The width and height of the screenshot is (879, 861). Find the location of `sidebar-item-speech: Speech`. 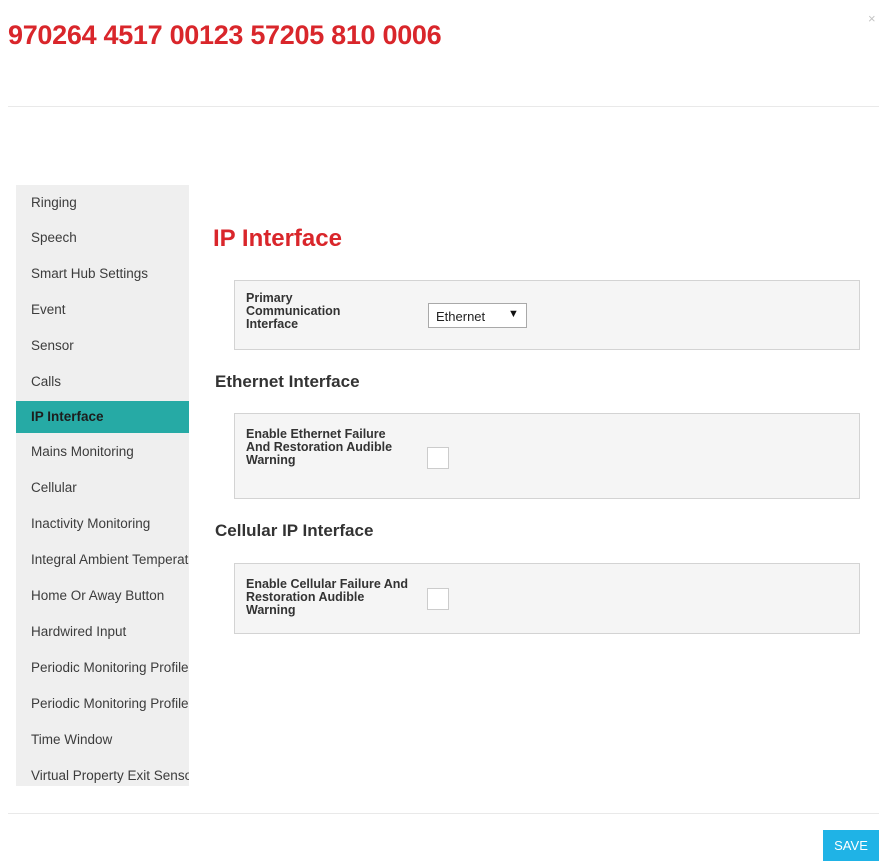

sidebar-item-speech: Speech is located at coordinates (102, 238).